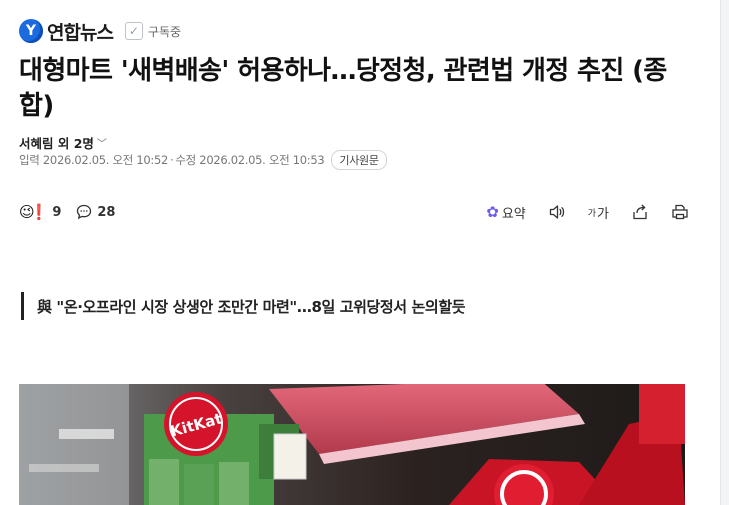 Image resolution: width=729 pixels, height=505 pixels. What do you see at coordinates (56, 212) in the screenshot?
I see `reaction-count: 9` at bounding box center [56, 212].